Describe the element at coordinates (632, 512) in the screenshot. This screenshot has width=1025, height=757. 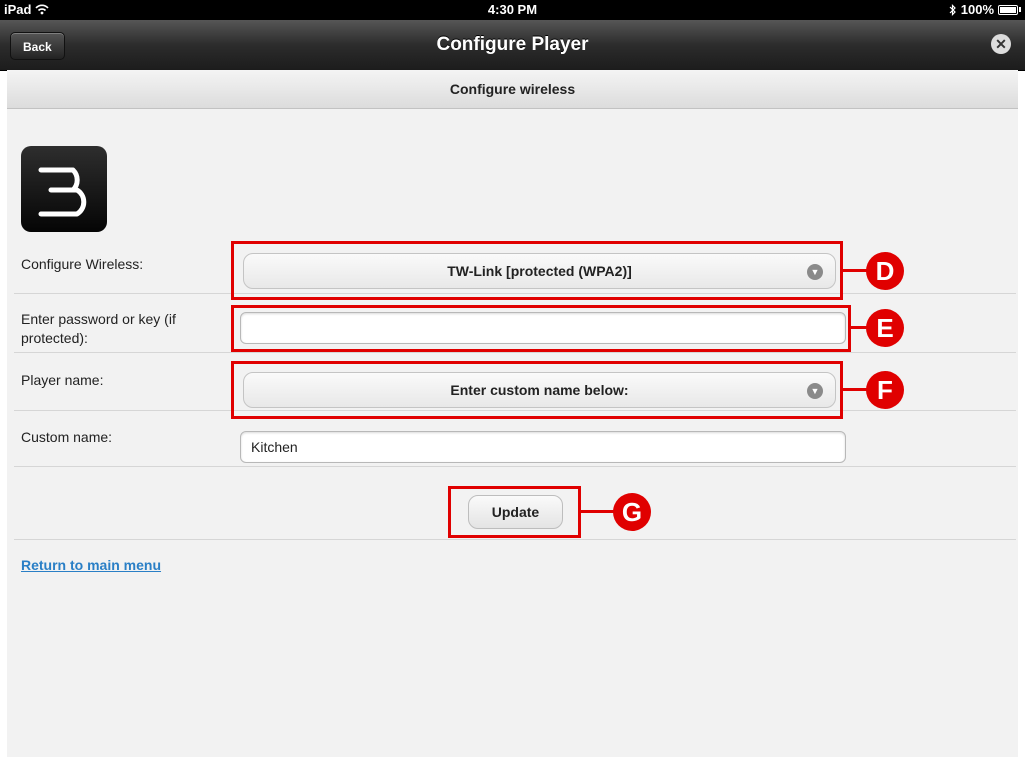
I see `callout-badge-g: G` at that location.